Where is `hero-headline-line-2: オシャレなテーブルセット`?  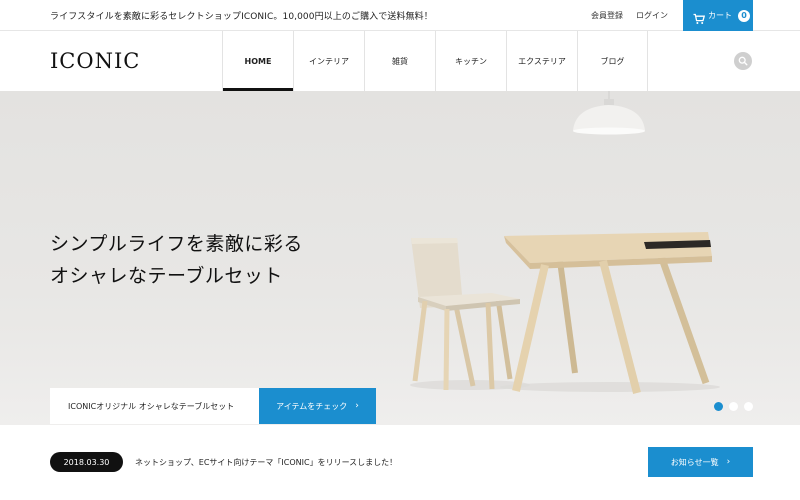
hero-headline-line-2: オシャレなテーブルセット is located at coordinates (166, 276).